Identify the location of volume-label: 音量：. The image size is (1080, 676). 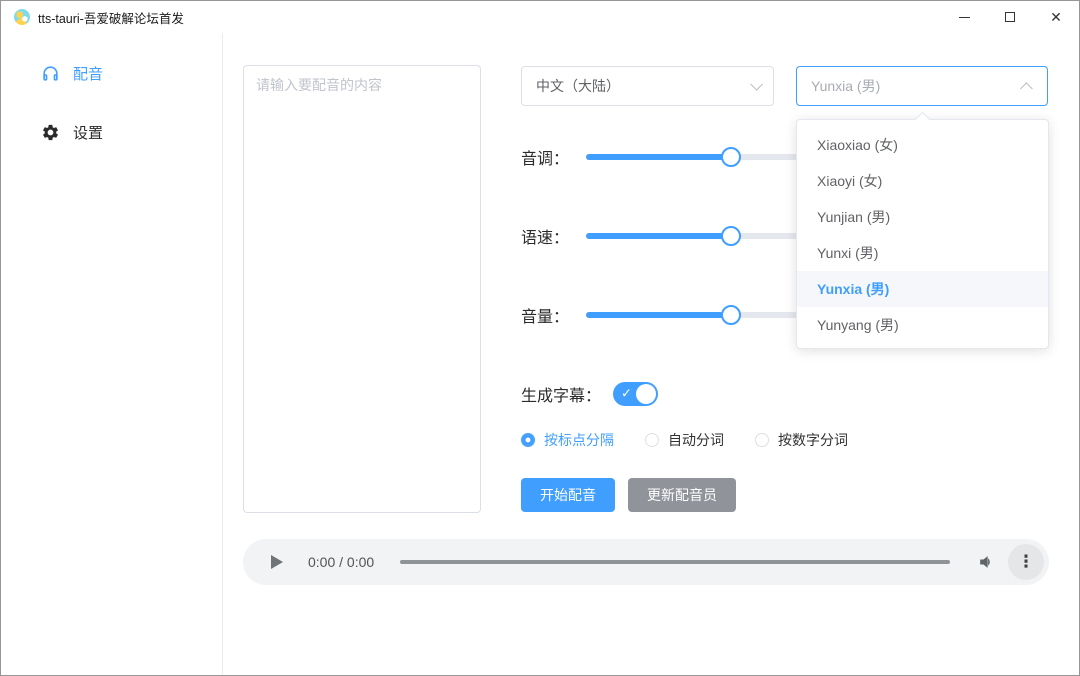
(545, 317).